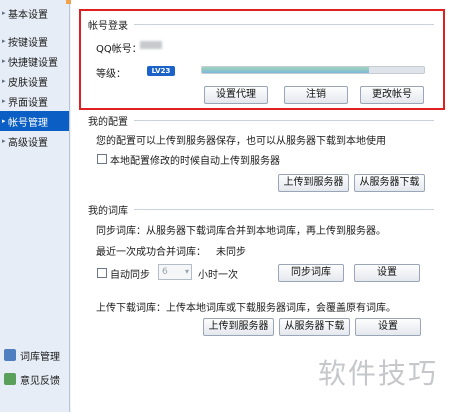 Image resolution: width=450 pixels, height=412 pixels. Describe the element at coordinates (246, 308) in the screenshot. I see `upload-download-description: 上传下载词库：上传本地词库或下载服务器词库，会覆盖原有词库。` at that location.